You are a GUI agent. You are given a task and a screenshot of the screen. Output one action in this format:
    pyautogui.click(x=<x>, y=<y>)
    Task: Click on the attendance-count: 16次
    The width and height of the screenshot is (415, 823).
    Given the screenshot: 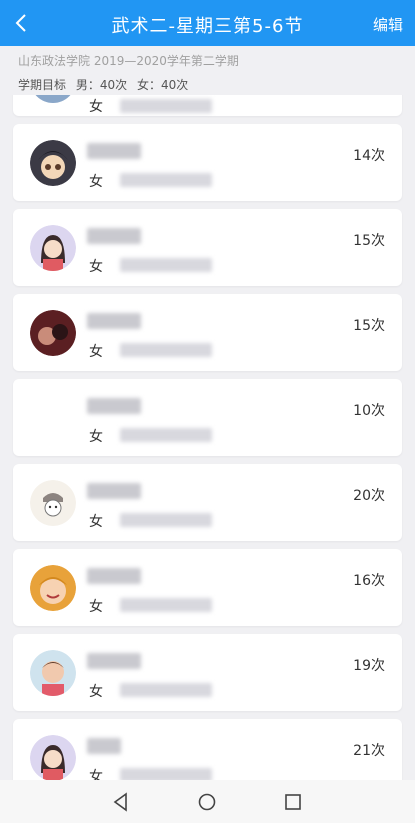 What is the action you would take?
    pyautogui.click(x=369, y=581)
    